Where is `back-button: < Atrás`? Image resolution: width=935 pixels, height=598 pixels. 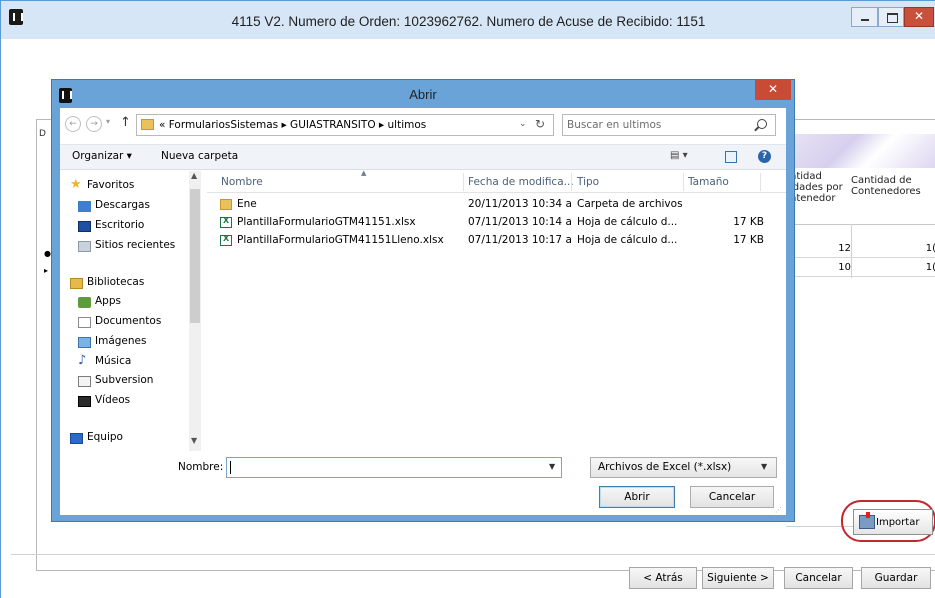
back-button: < Atrás is located at coordinates (663, 578).